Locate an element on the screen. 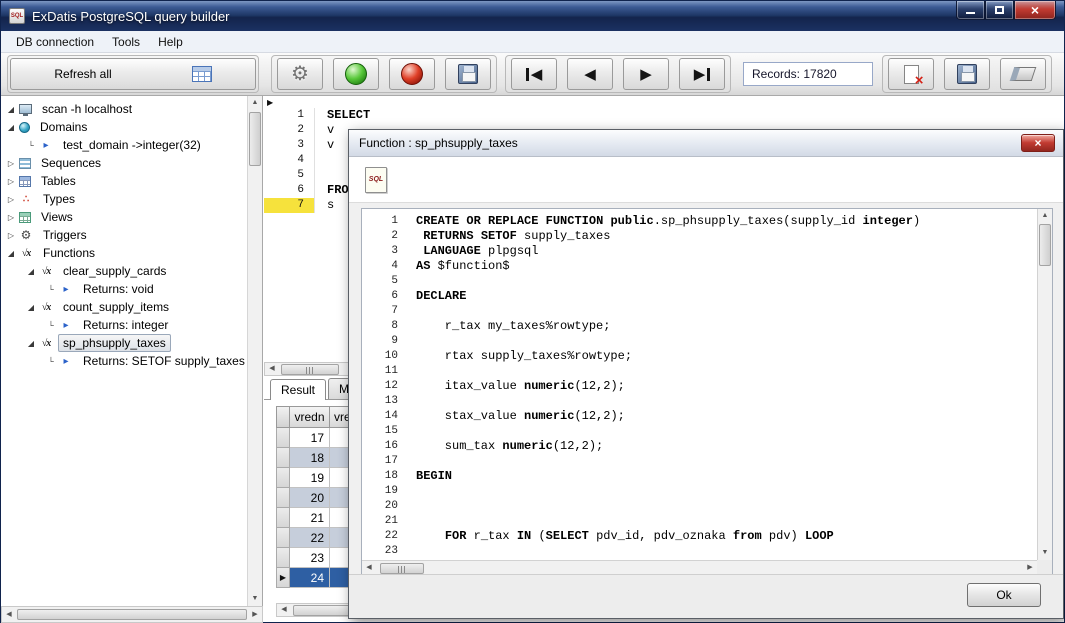 The height and width of the screenshot is (623, 1065). next-record-button: ▶ is located at coordinates (646, 74).